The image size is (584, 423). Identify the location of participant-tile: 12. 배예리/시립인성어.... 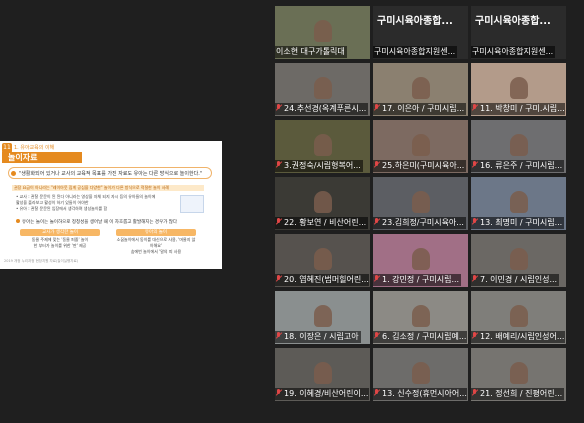
(518, 317).